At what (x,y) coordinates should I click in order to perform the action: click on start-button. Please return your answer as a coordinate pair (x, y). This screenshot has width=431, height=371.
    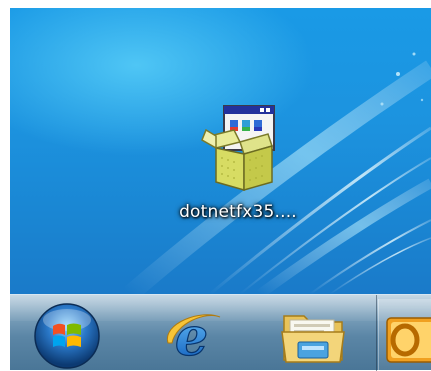
    Looking at the image, I should click on (67, 335).